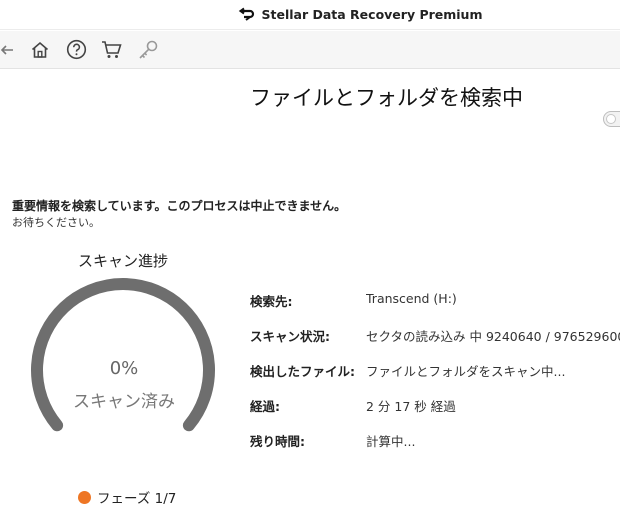  I want to click on status-submessage: お待ちください。, so click(56, 222).